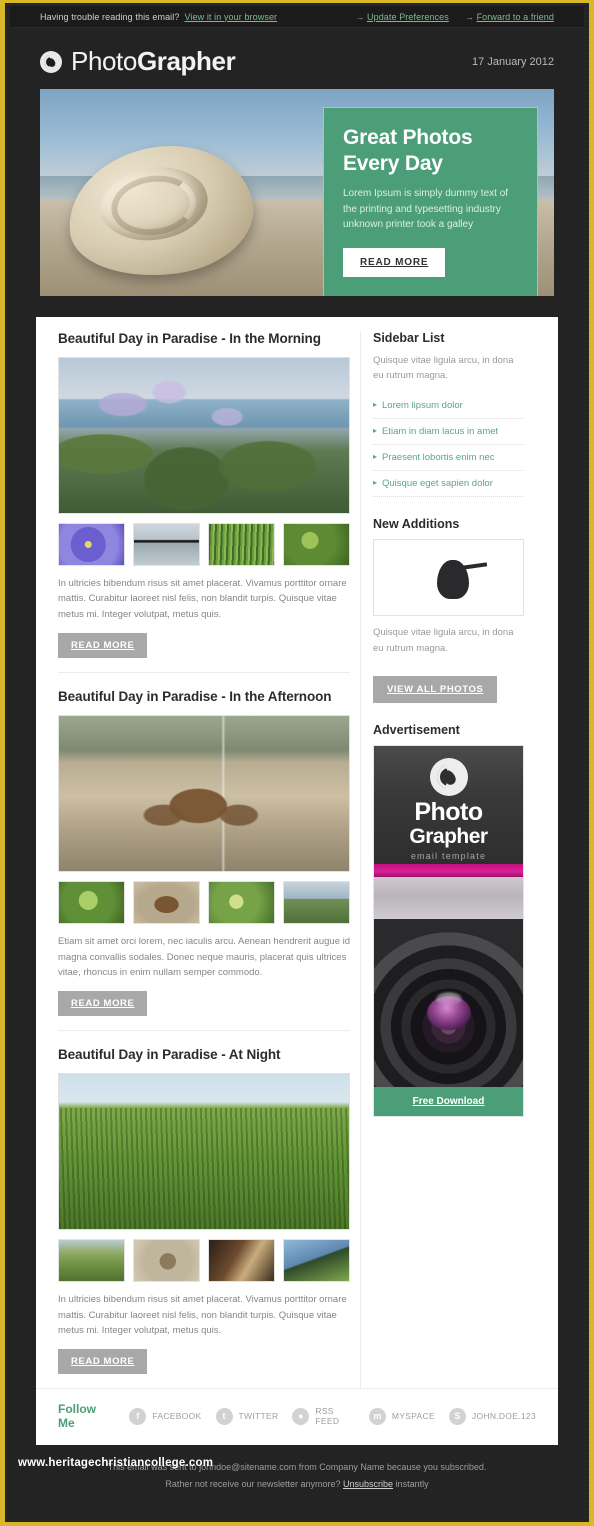 This screenshot has height=1526, width=594. What do you see at coordinates (169, 1055) in the screenshot?
I see `article-title: Beautiful Day in Paradise - At Night` at bounding box center [169, 1055].